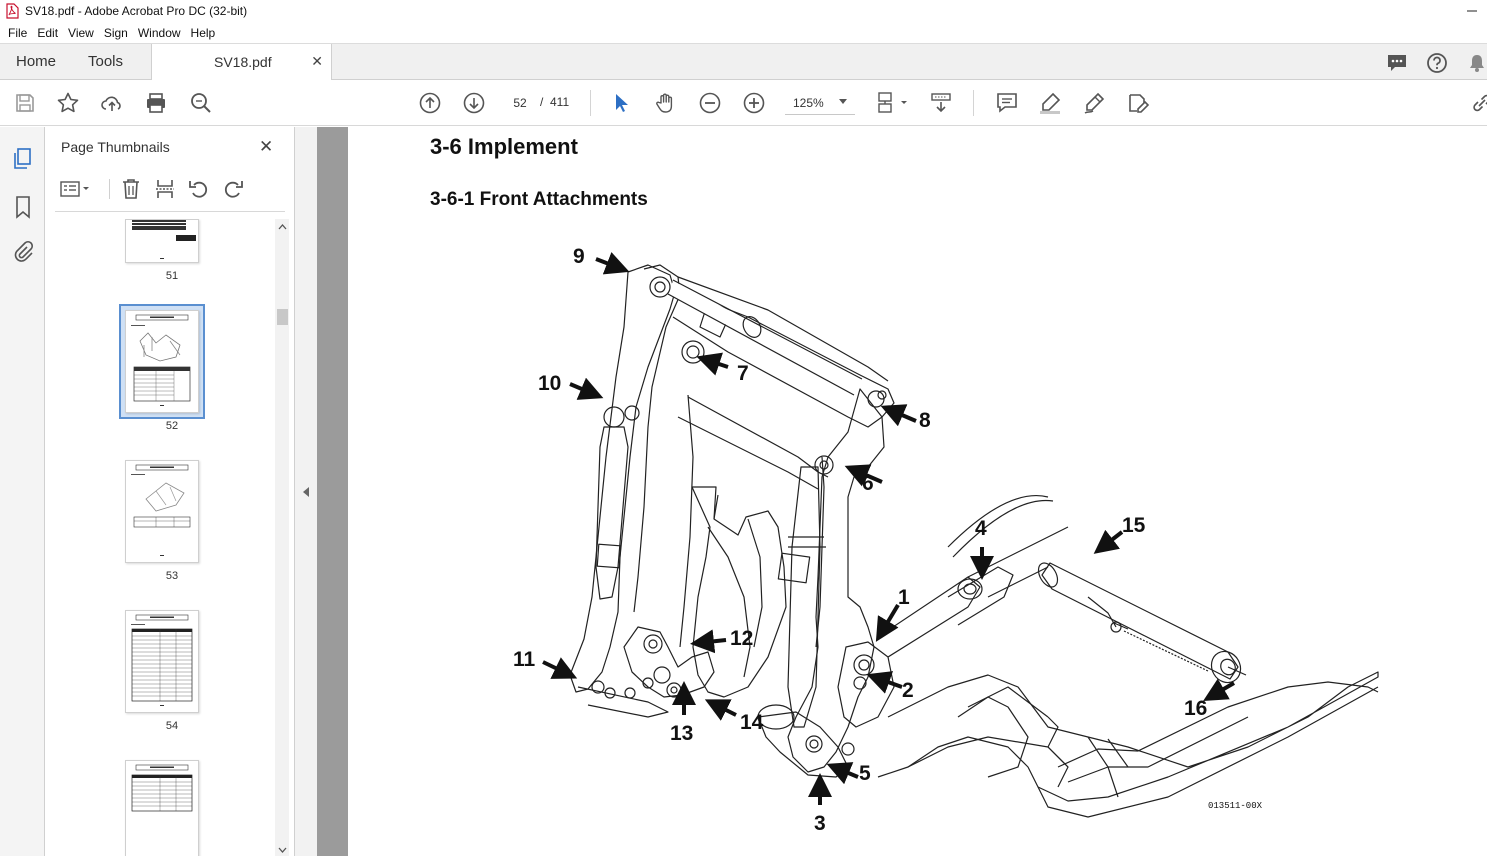  I want to click on panel-collapse-handle, so click(306, 491).